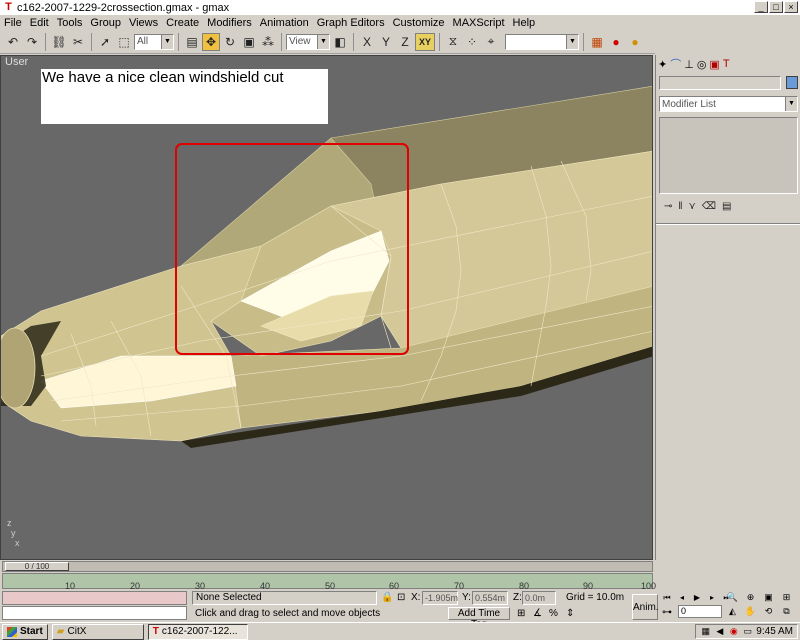  What do you see at coordinates (94, 598) in the screenshot?
I see `maxscript-listener-output` at bounding box center [94, 598].